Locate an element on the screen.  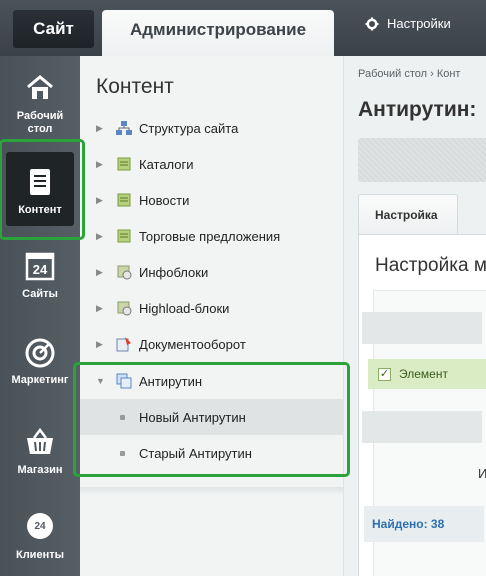
clients-badge: 24 is located at coordinates (40, 526).